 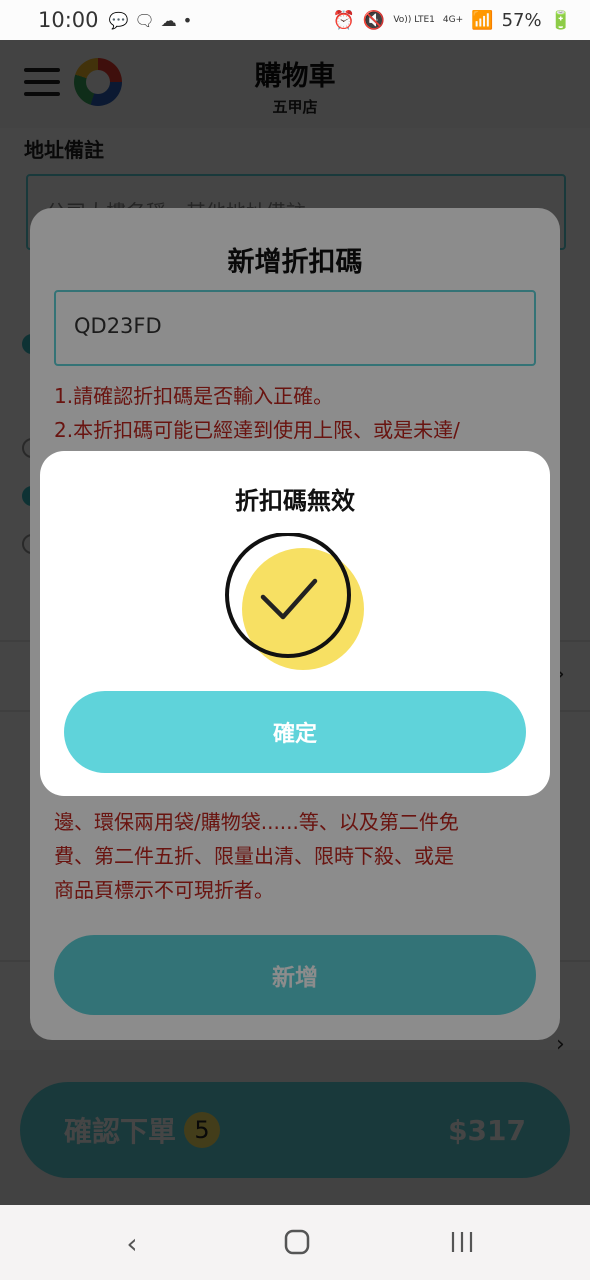 I want to click on mute-icon: 🔇, so click(x=374, y=20).